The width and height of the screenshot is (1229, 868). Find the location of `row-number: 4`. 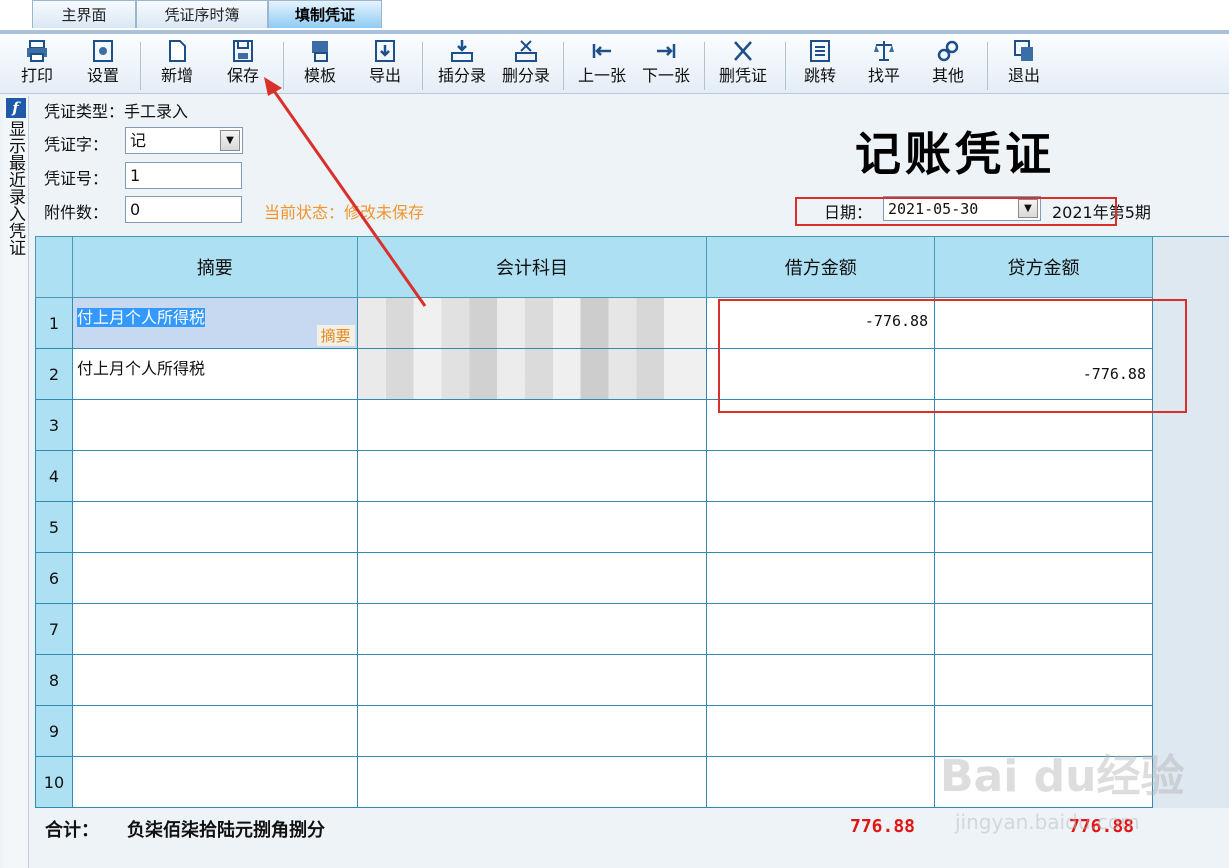

row-number: 4 is located at coordinates (54, 476).